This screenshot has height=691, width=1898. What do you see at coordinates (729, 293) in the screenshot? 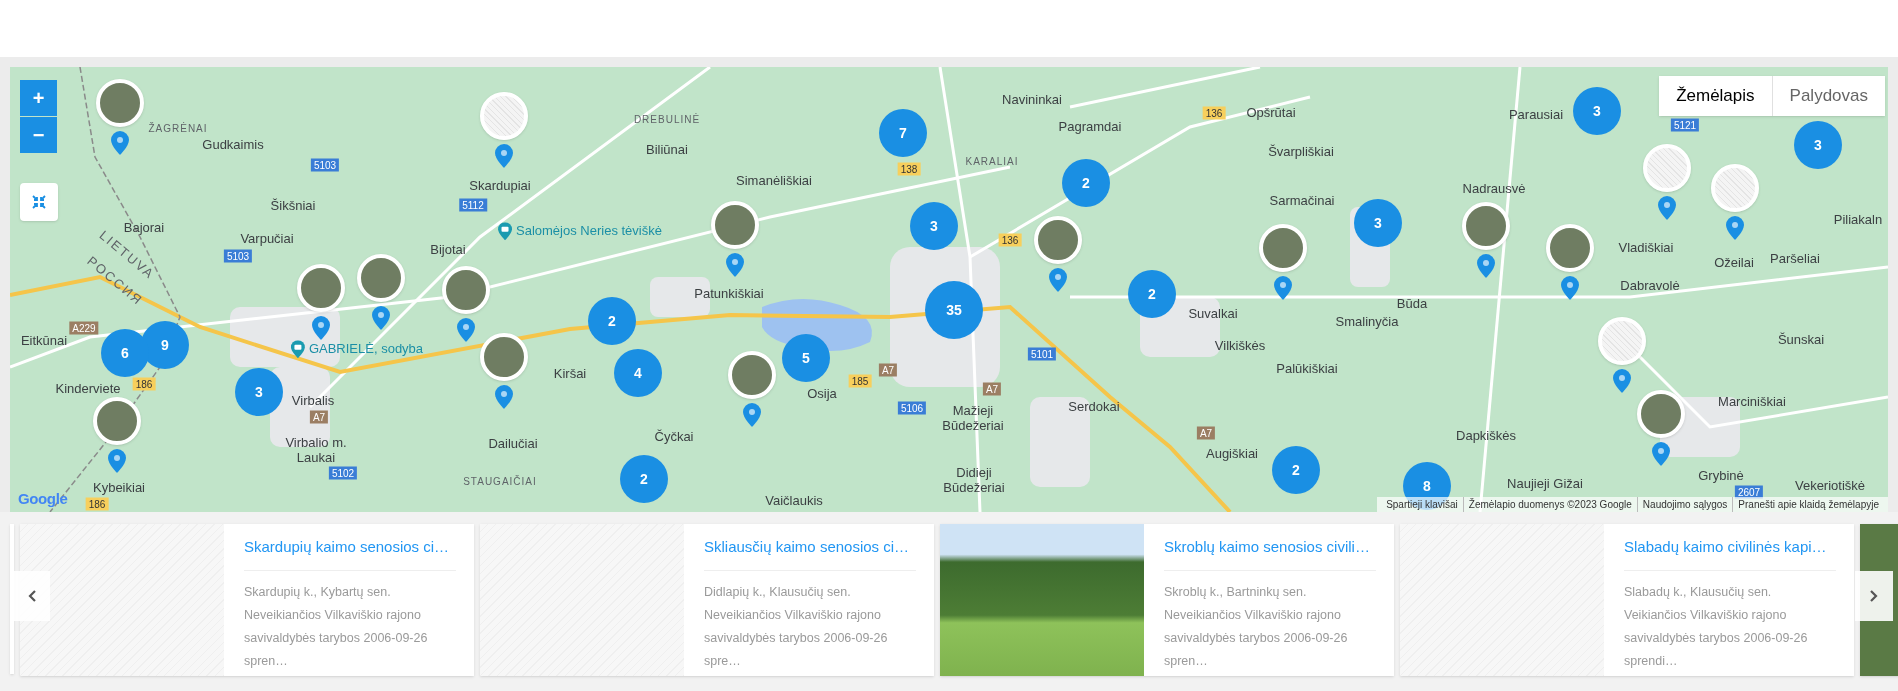
I see `place-name: Patunkiškiai` at bounding box center [729, 293].